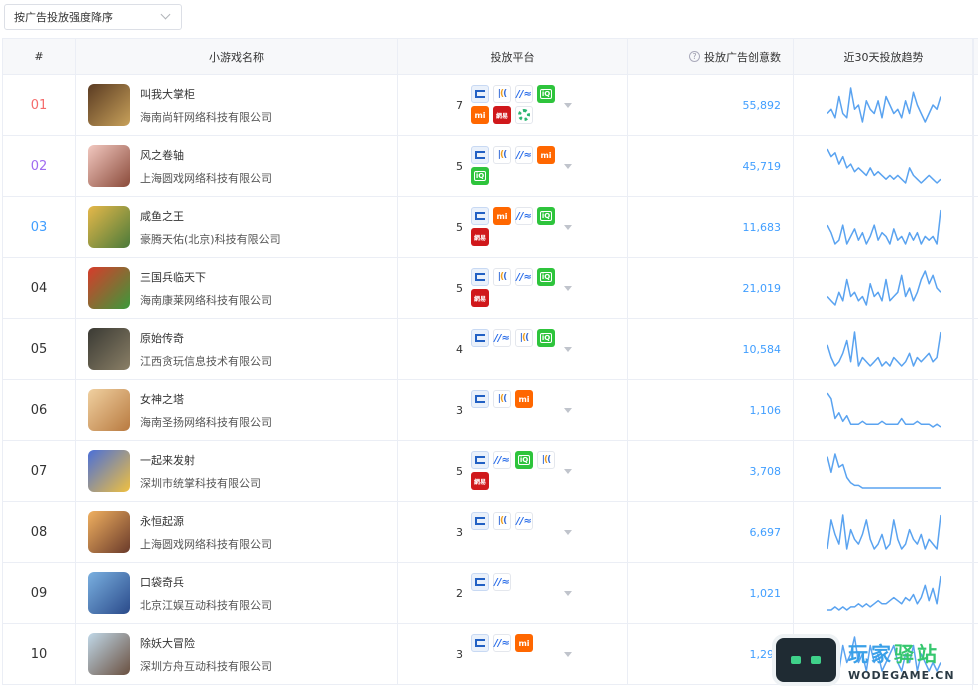  What do you see at coordinates (39, 105) in the screenshot?
I see `rank-cell: 01` at bounding box center [39, 105].